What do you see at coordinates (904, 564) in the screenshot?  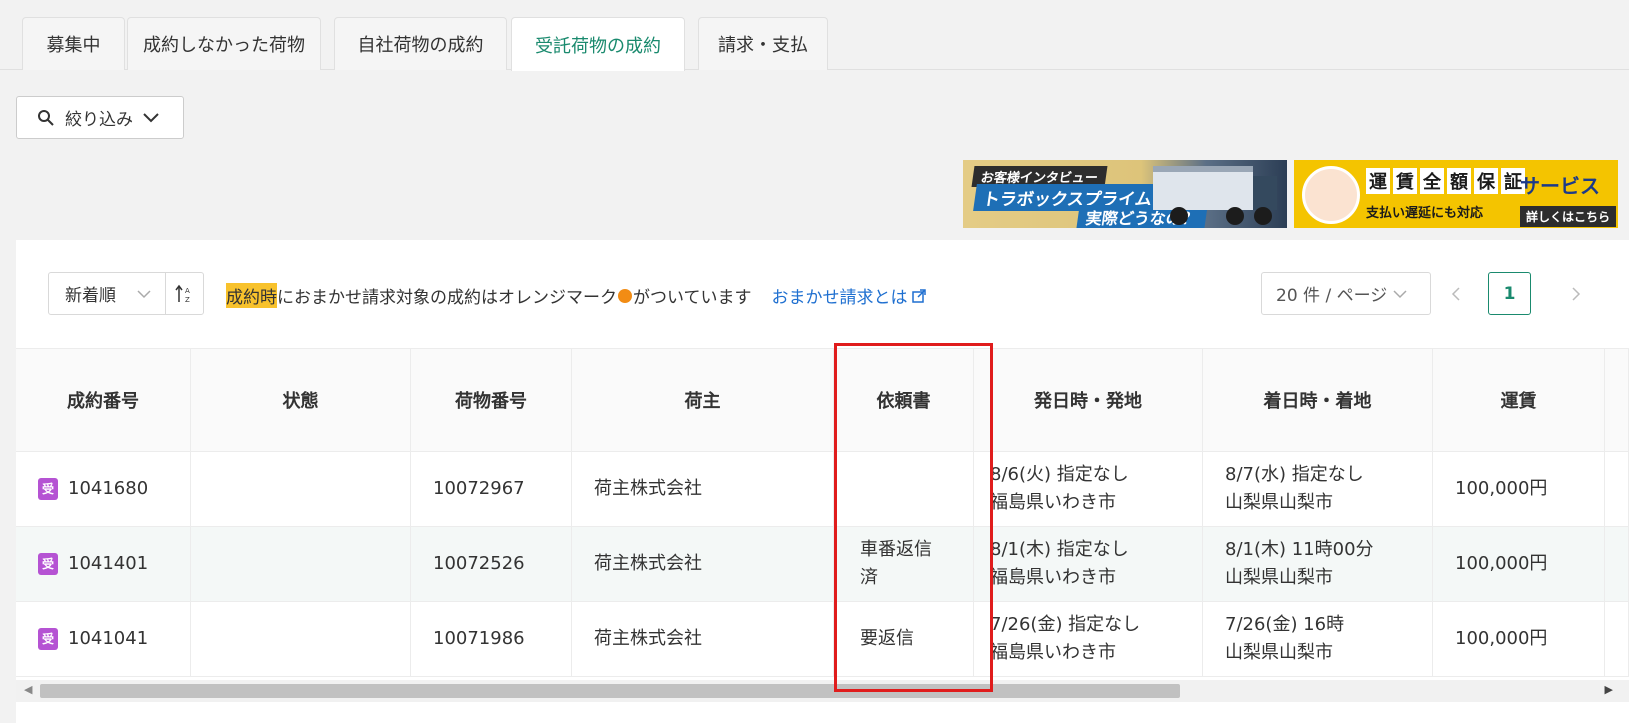 I see `request-cell: 車番返信 済` at bounding box center [904, 564].